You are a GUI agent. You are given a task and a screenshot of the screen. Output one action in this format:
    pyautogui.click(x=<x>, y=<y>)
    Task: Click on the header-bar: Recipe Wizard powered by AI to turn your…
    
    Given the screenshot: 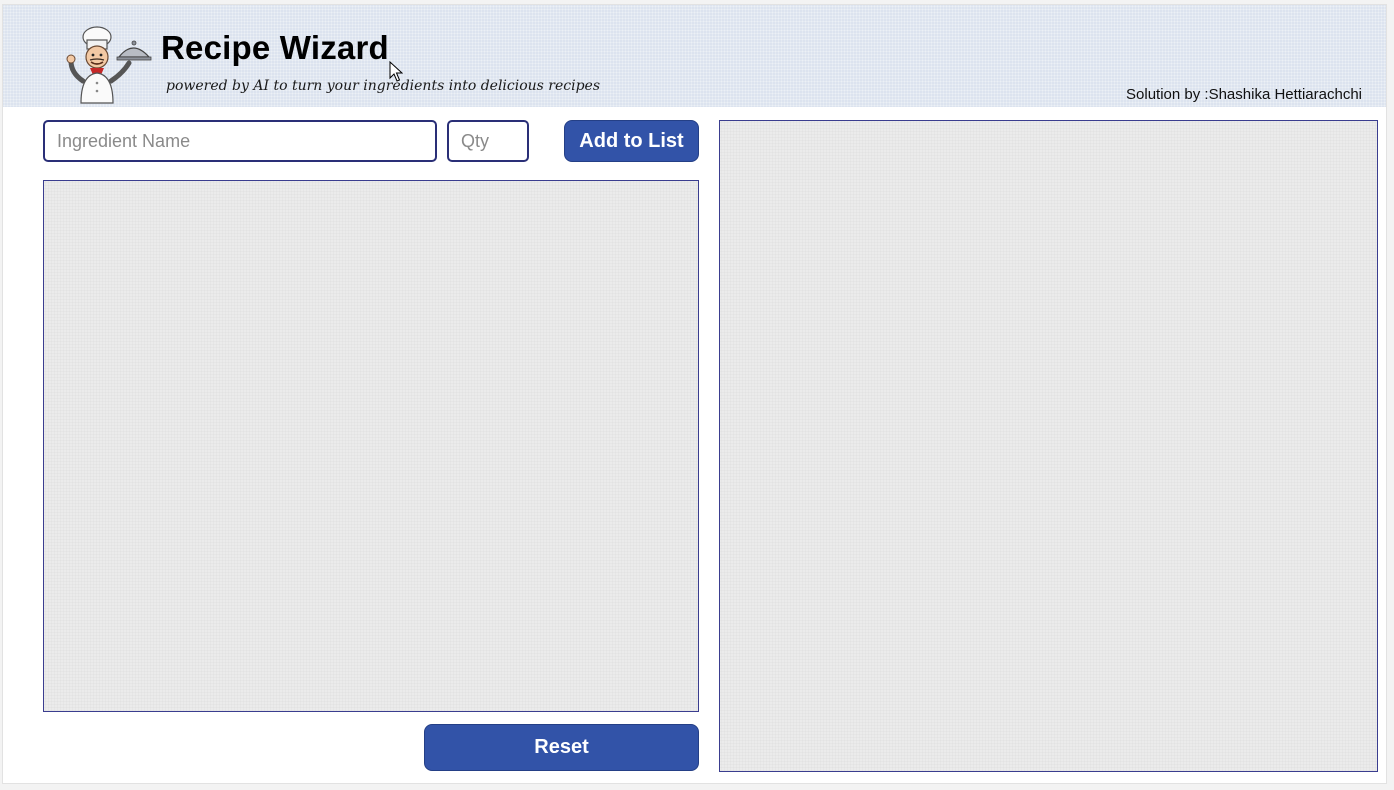 What is the action you would take?
    pyautogui.click(x=694, y=56)
    